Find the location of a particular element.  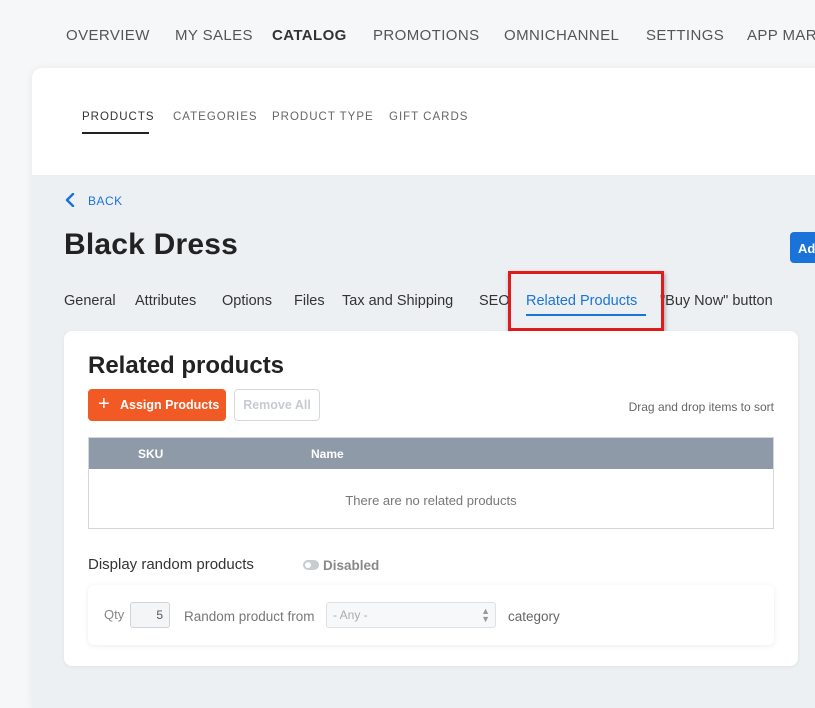

tab-files: Files is located at coordinates (309, 301).